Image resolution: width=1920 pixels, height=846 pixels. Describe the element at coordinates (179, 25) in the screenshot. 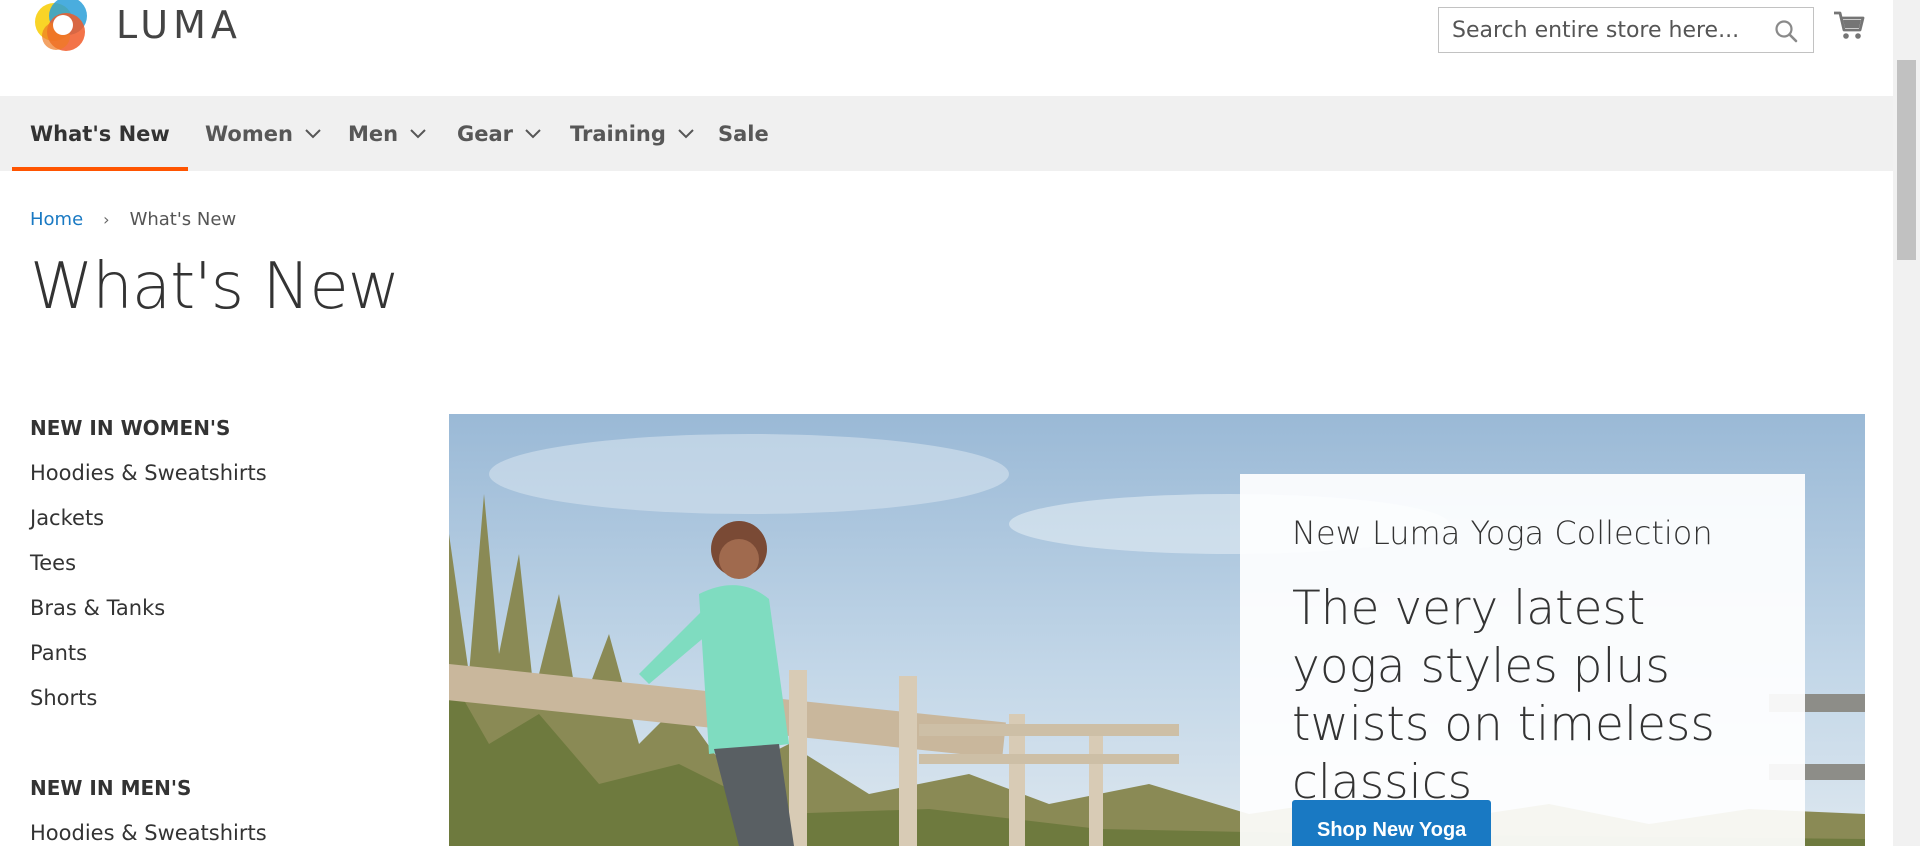

I see `logo-wordmark: LUMA` at that location.